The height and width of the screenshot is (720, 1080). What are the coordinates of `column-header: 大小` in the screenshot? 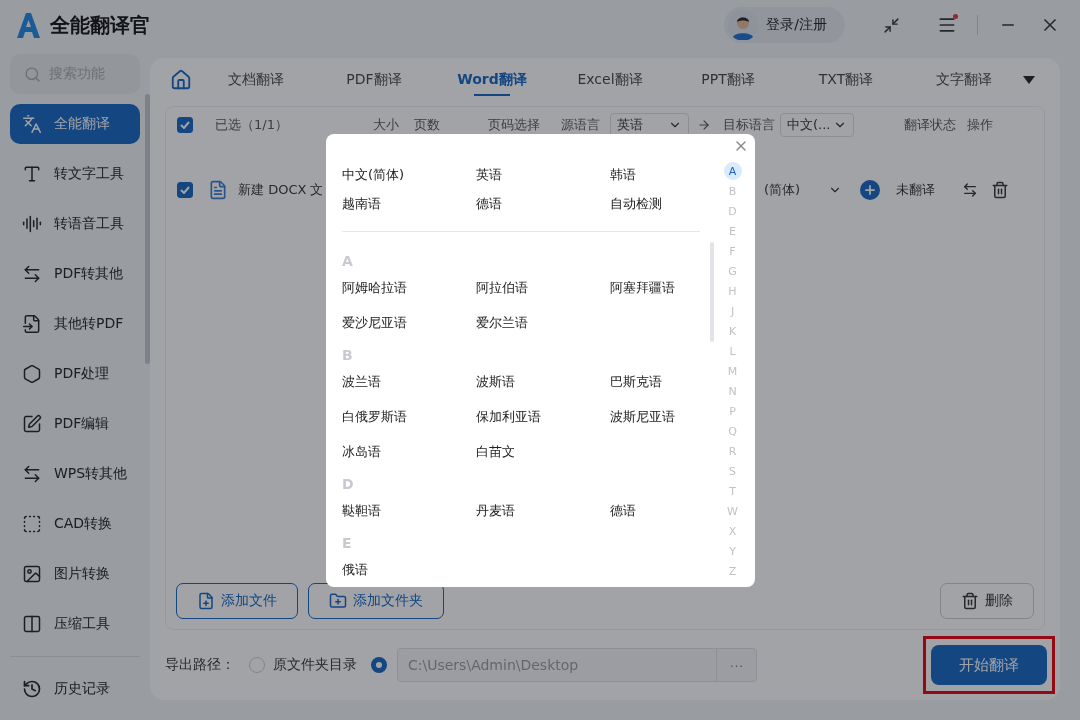 It's located at (386, 125).